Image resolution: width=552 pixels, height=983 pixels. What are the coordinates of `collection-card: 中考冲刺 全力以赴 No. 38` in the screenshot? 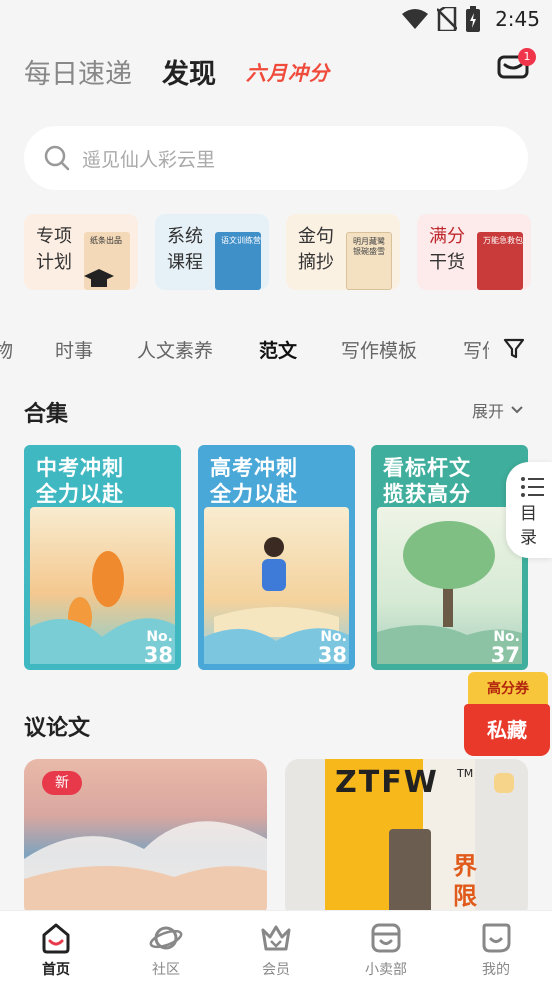 It's located at (102, 557).